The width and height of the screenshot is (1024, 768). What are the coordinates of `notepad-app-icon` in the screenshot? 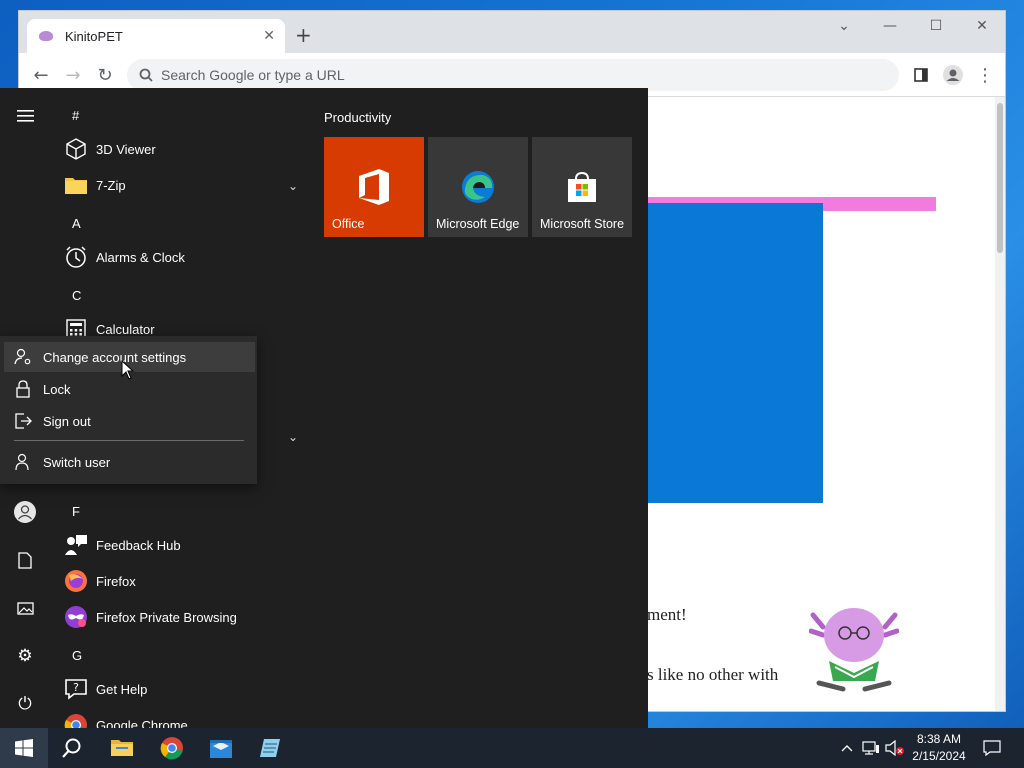 It's located at (270, 748).